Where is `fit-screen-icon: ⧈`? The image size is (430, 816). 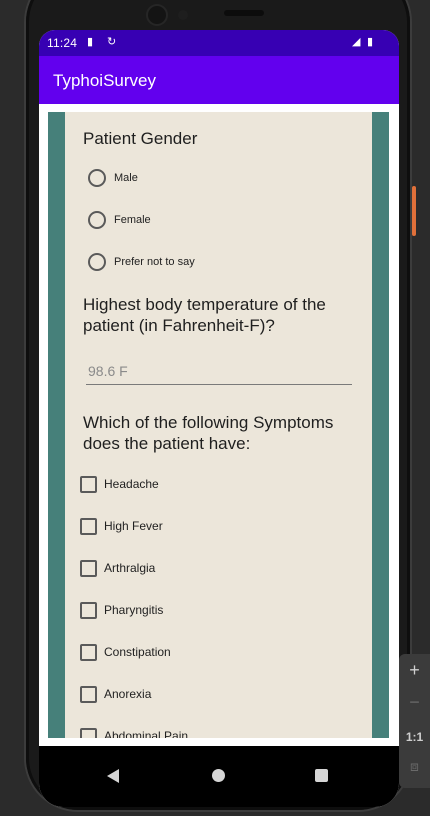
fit-screen-icon: ⧈ is located at coordinates (414, 766).